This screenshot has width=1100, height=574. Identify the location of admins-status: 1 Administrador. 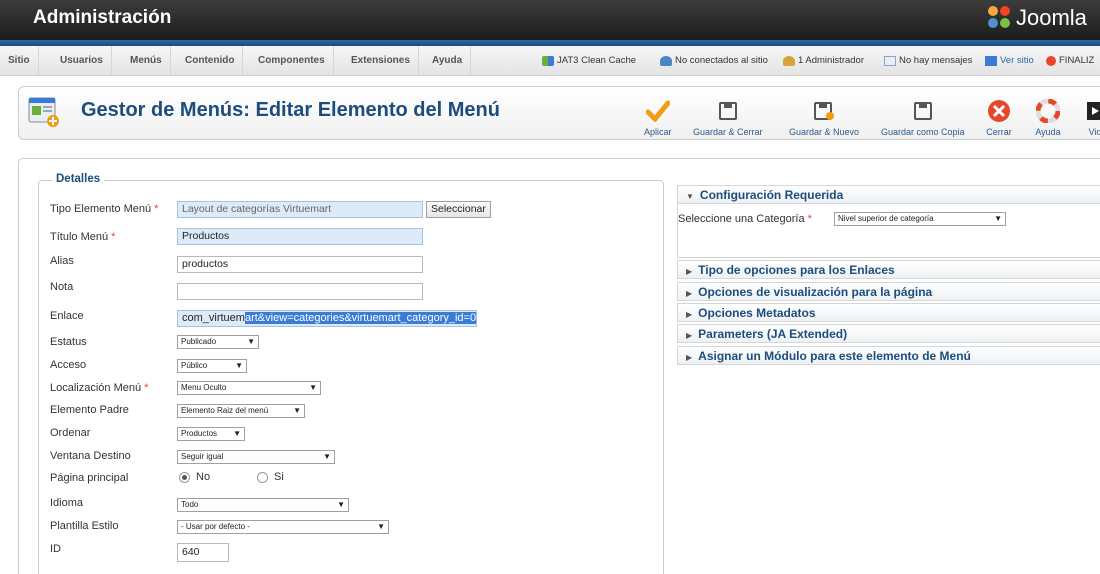
(823, 60).